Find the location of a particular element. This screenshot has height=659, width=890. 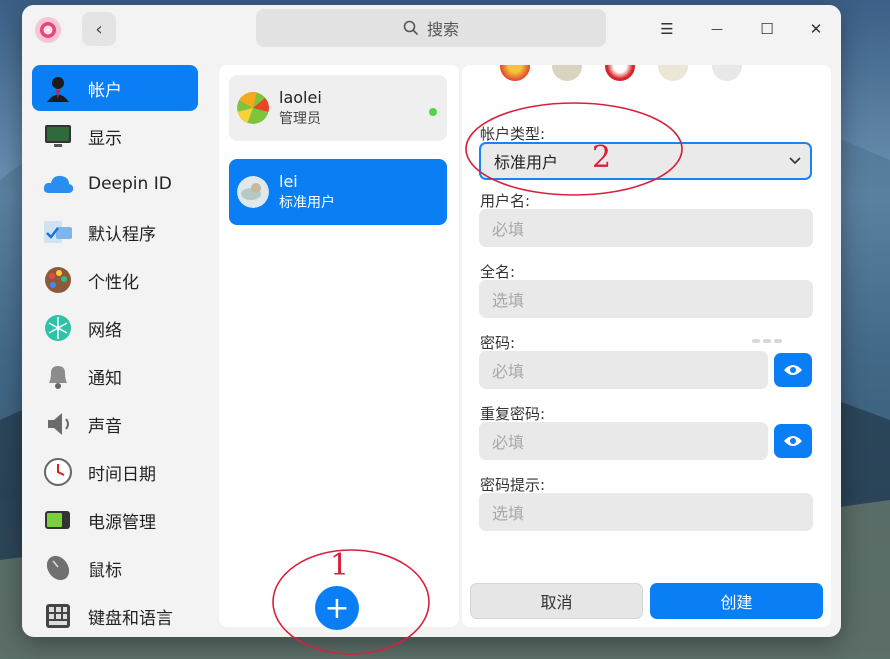

avatar-picker-row is located at coordinates (646, 75).